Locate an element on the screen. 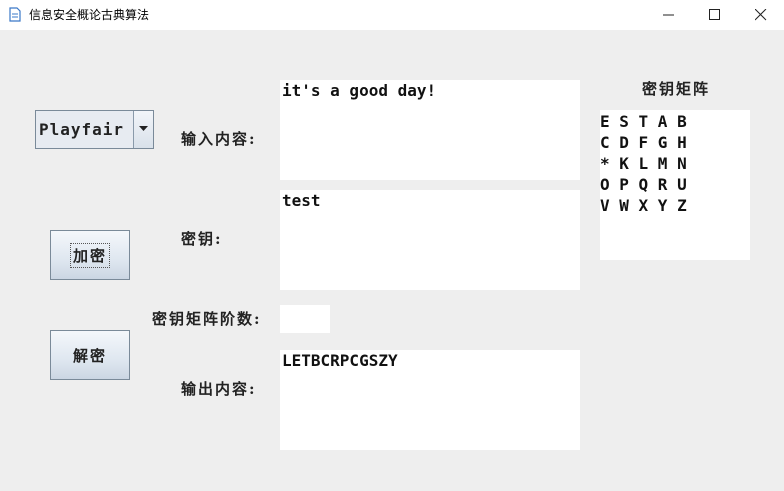  encrypt-button: 加密 is located at coordinates (90, 255).